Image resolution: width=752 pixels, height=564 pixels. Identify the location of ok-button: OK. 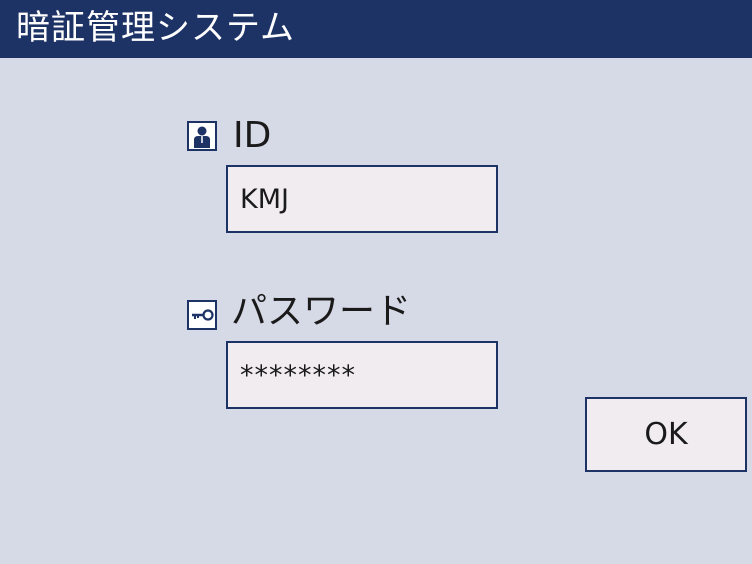
(666, 434).